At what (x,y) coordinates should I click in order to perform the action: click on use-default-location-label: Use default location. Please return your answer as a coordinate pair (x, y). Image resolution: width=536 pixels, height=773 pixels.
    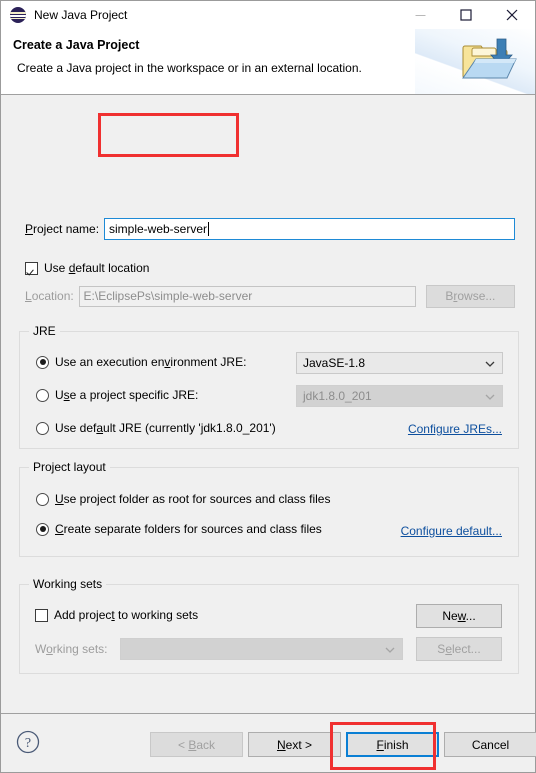
    Looking at the image, I should click on (97, 268).